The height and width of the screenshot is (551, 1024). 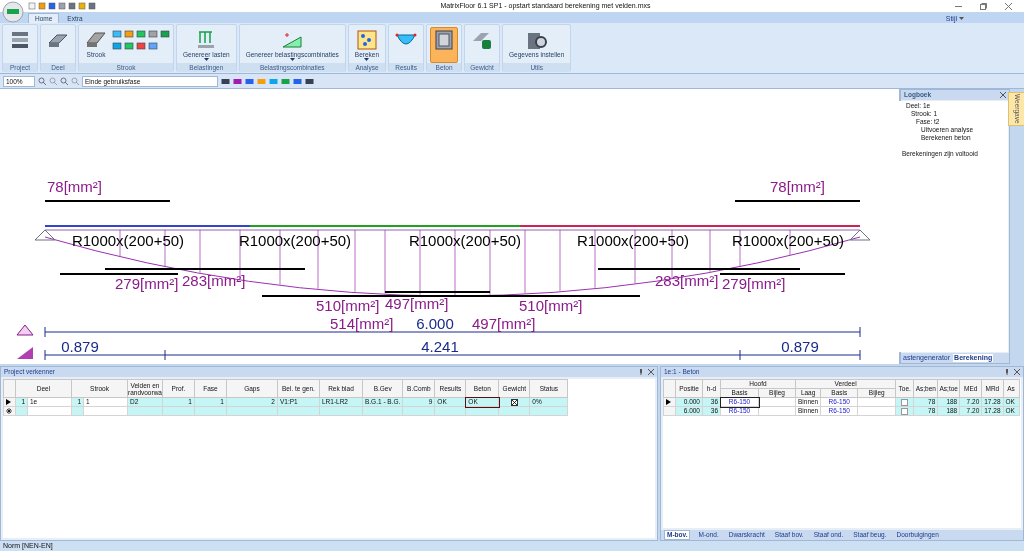 I want to click on triangle-support-icon, so click(x=25, y=330).